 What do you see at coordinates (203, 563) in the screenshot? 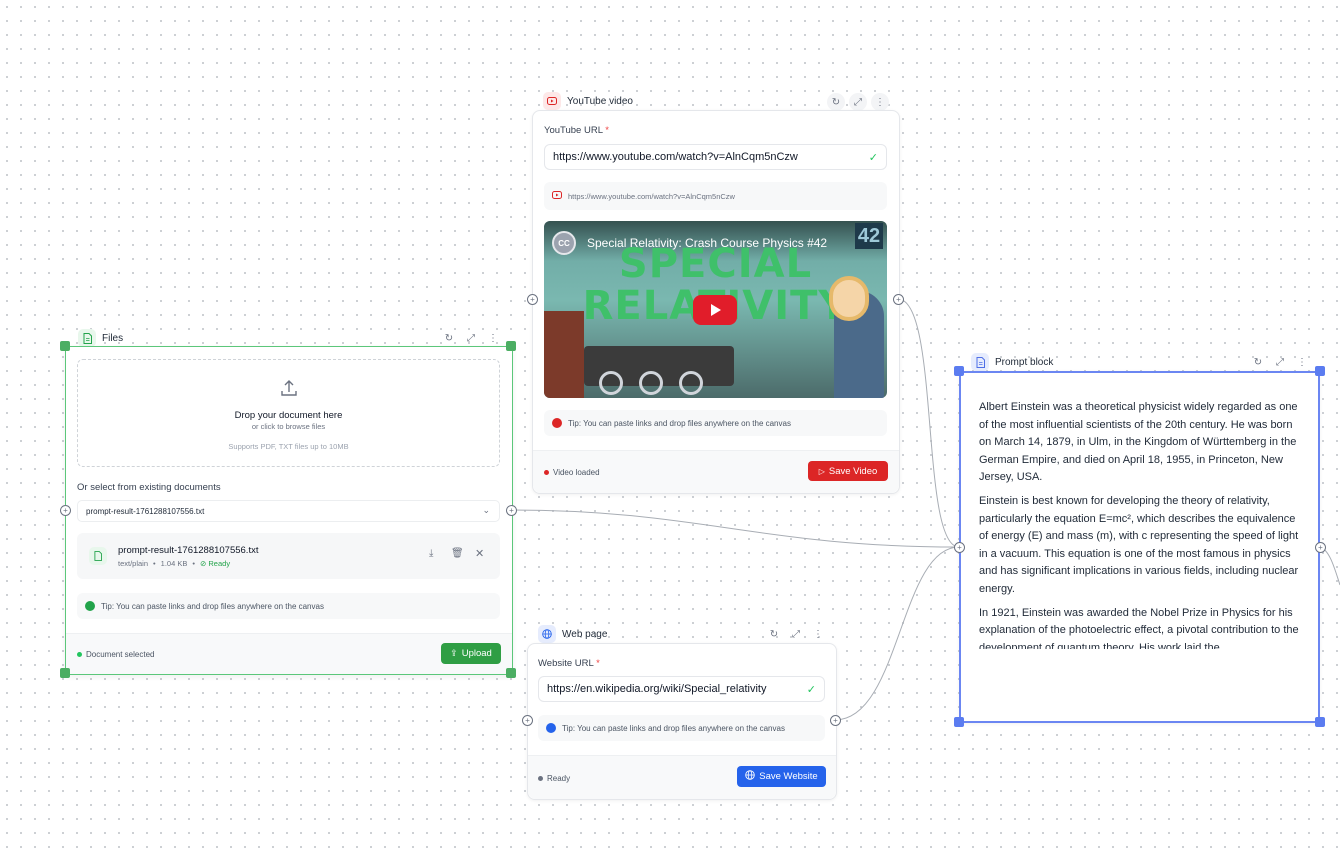
I see `check-icon: ⊘` at bounding box center [203, 563].